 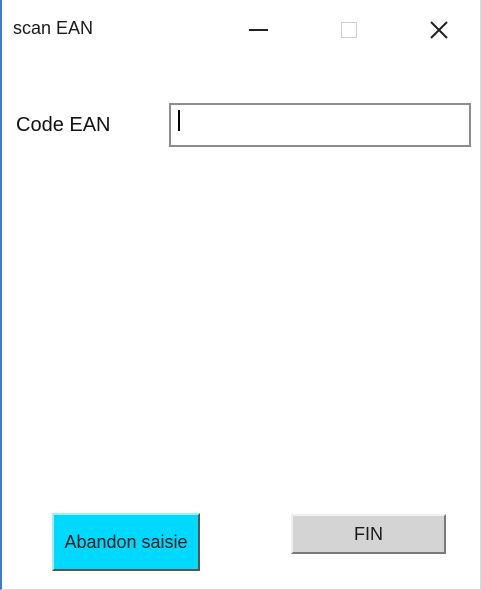 What do you see at coordinates (179, 120) in the screenshot?
I see `text-caret` at bounding box center [179, 120].